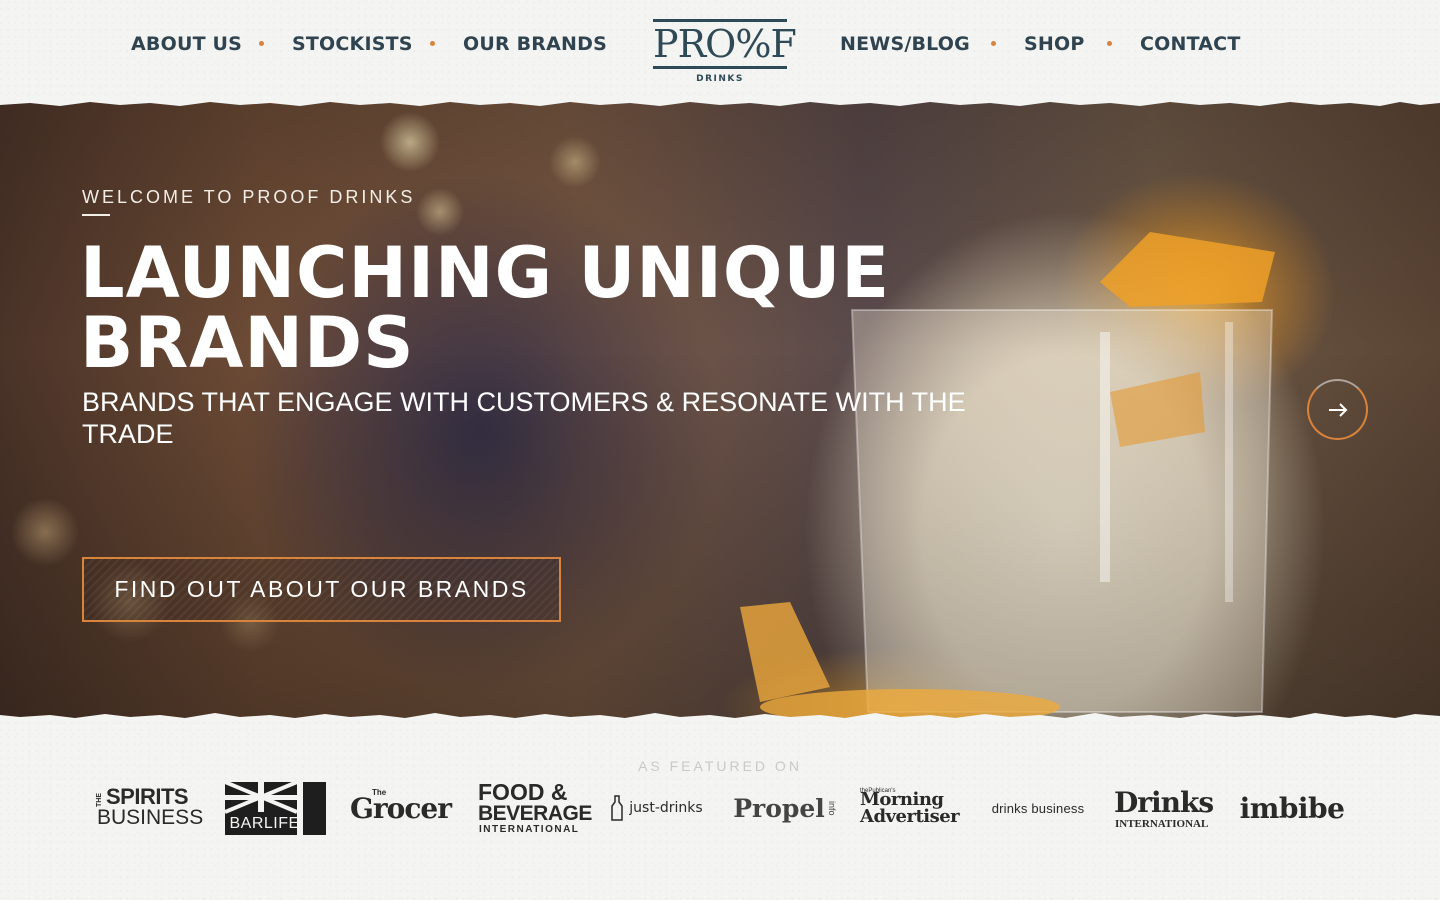 This screenshot has height=900, width=1440. I want to click on propel-info-logo: Propel info, so click(785, 808).